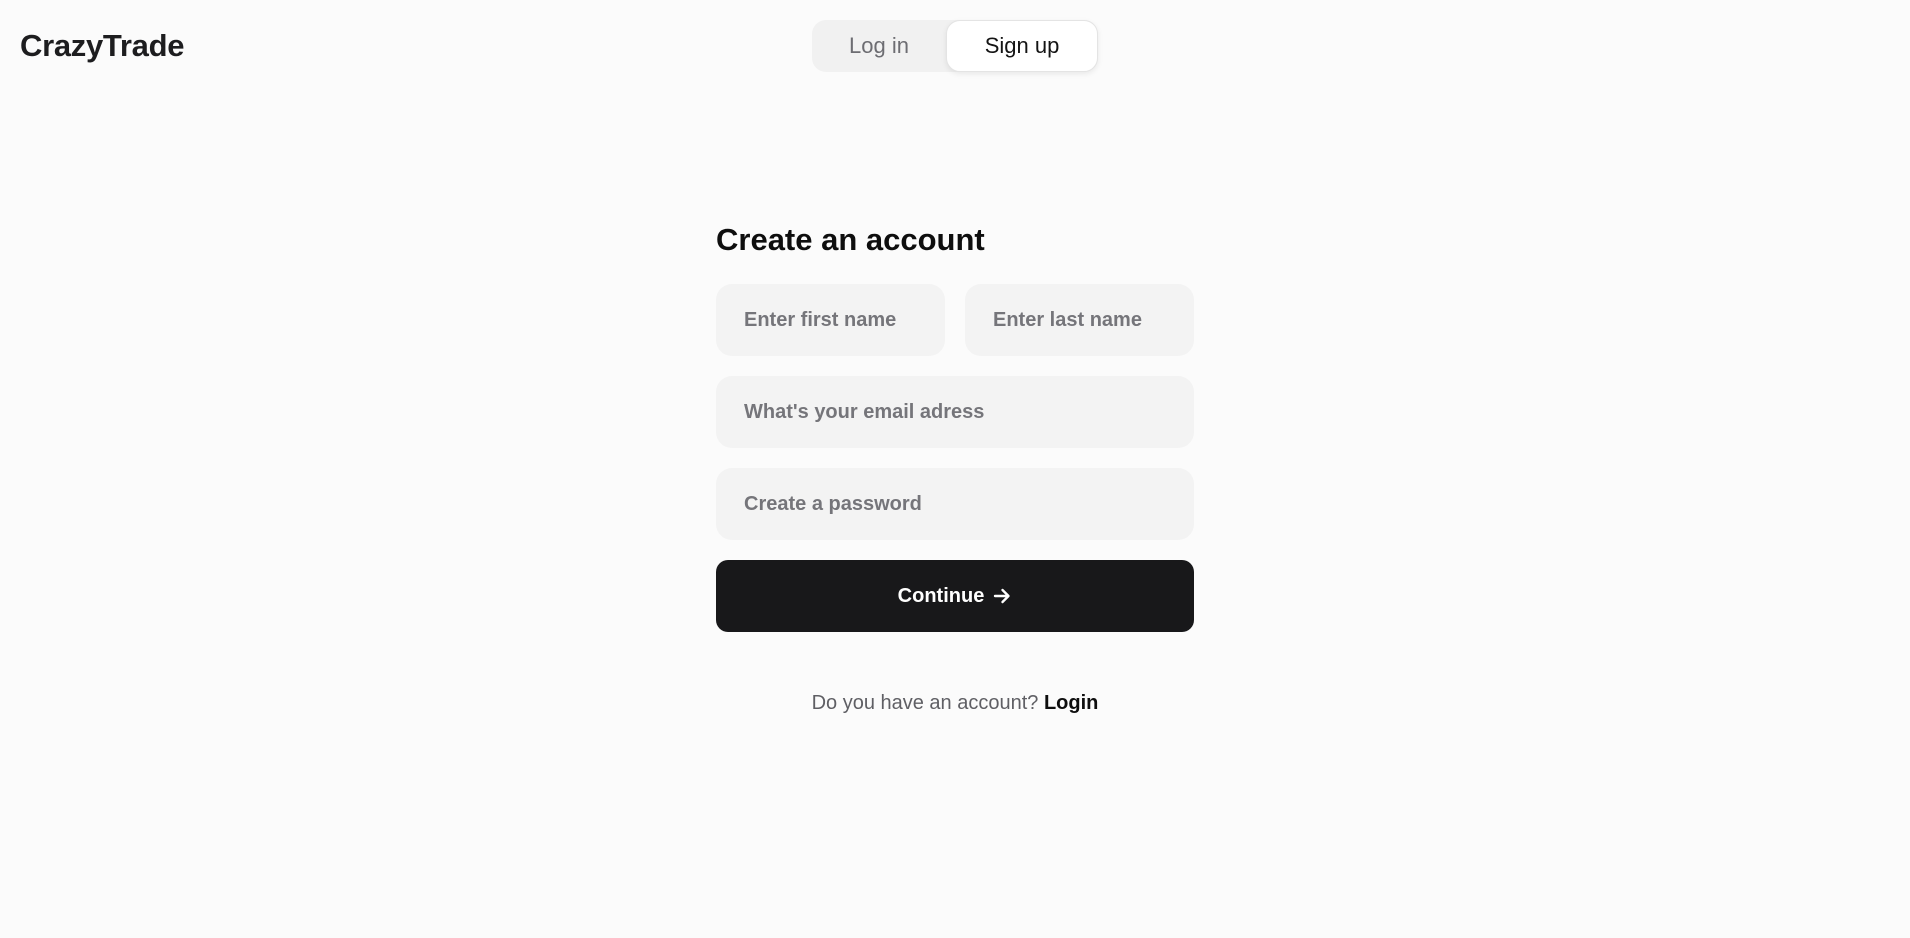 This screenshot has width=1910, height=938. I want to click on email-field, so click(955, 412).